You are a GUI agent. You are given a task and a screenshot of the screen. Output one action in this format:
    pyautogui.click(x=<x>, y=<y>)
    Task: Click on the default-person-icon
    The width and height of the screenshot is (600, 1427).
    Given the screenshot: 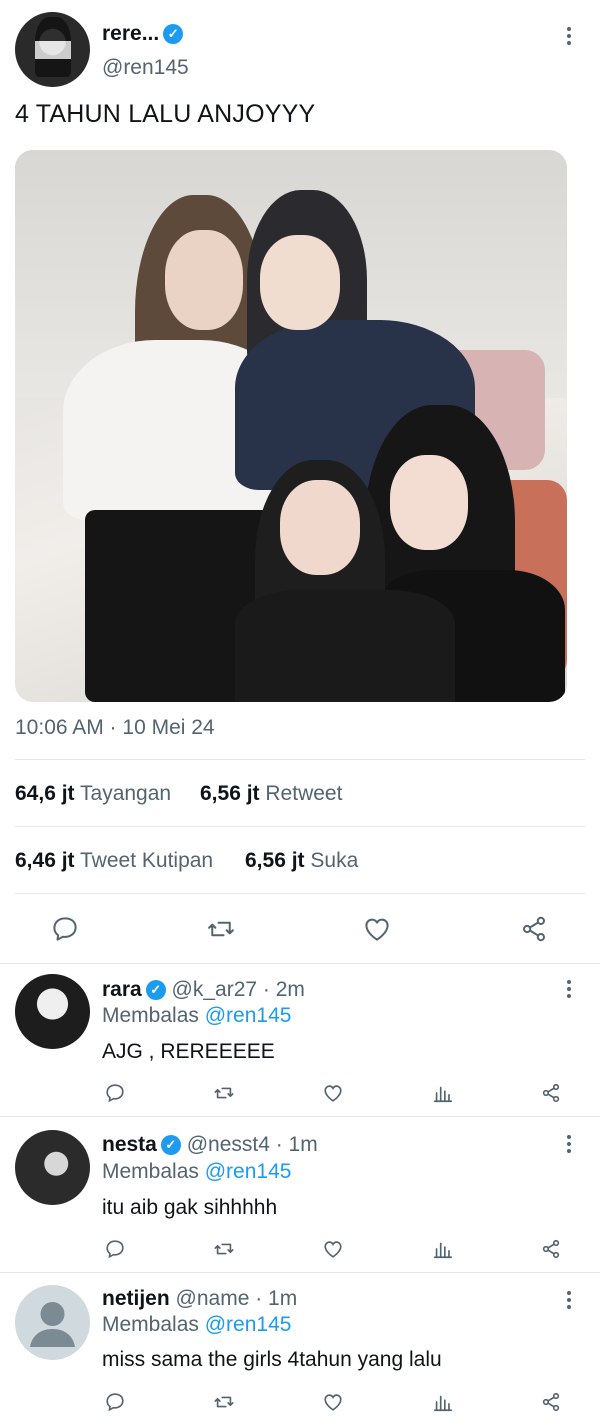 What is the action you would take?
    pyautogui.click(x=52, y=1324)
    